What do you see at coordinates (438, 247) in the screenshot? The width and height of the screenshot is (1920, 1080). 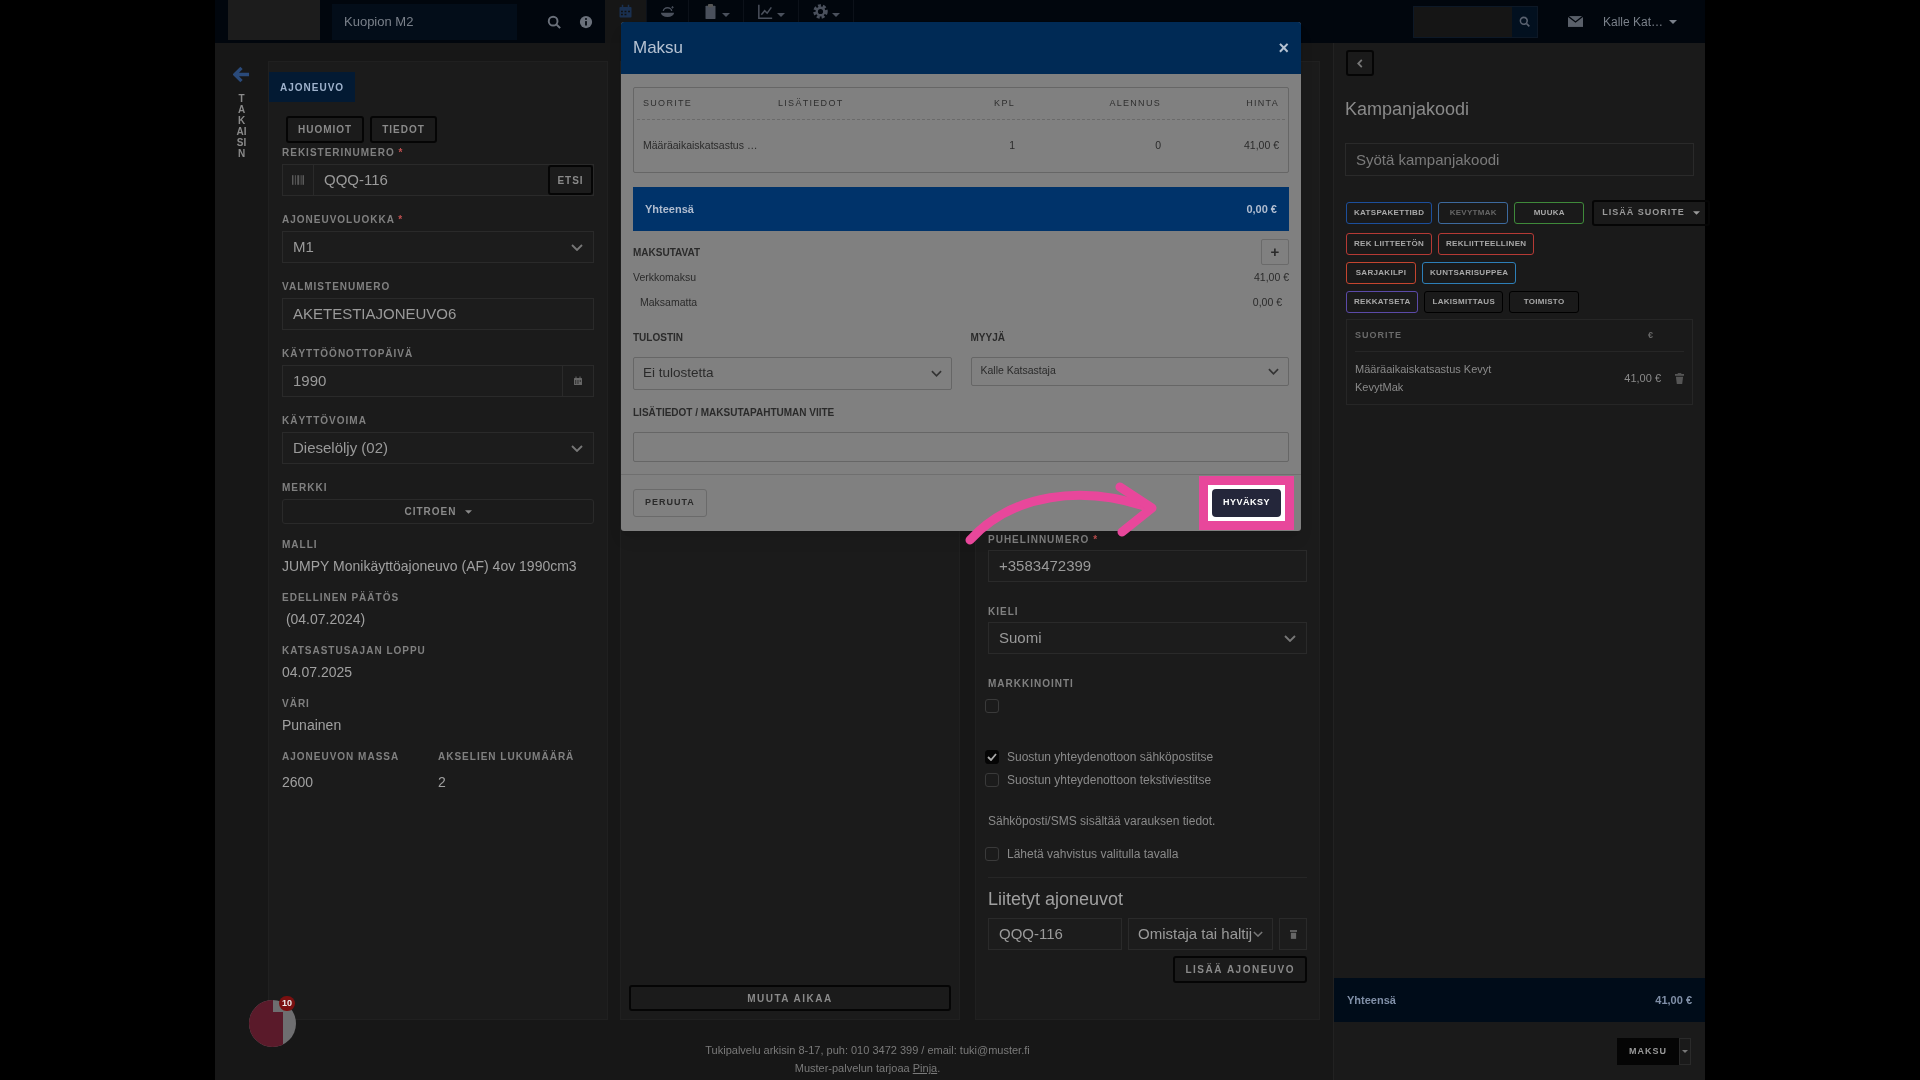 I see `select-field: M1` at bounding box center [438, 247].